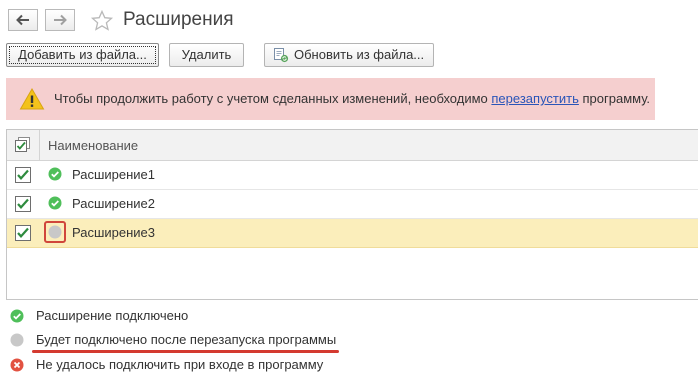 Image resolution: width=698 pixels, height=383 pixels. What do you see at coordinates (114, 232) in the screenshot?
I see `extension-name: Расширение3` at bounding box center [114, 232].